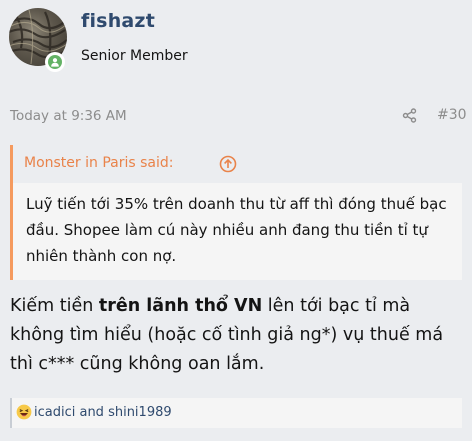 The height and width of the screenshot is (441, 472). I want to click on reactions-bar: icadici and shini1989, so click(236, 413).